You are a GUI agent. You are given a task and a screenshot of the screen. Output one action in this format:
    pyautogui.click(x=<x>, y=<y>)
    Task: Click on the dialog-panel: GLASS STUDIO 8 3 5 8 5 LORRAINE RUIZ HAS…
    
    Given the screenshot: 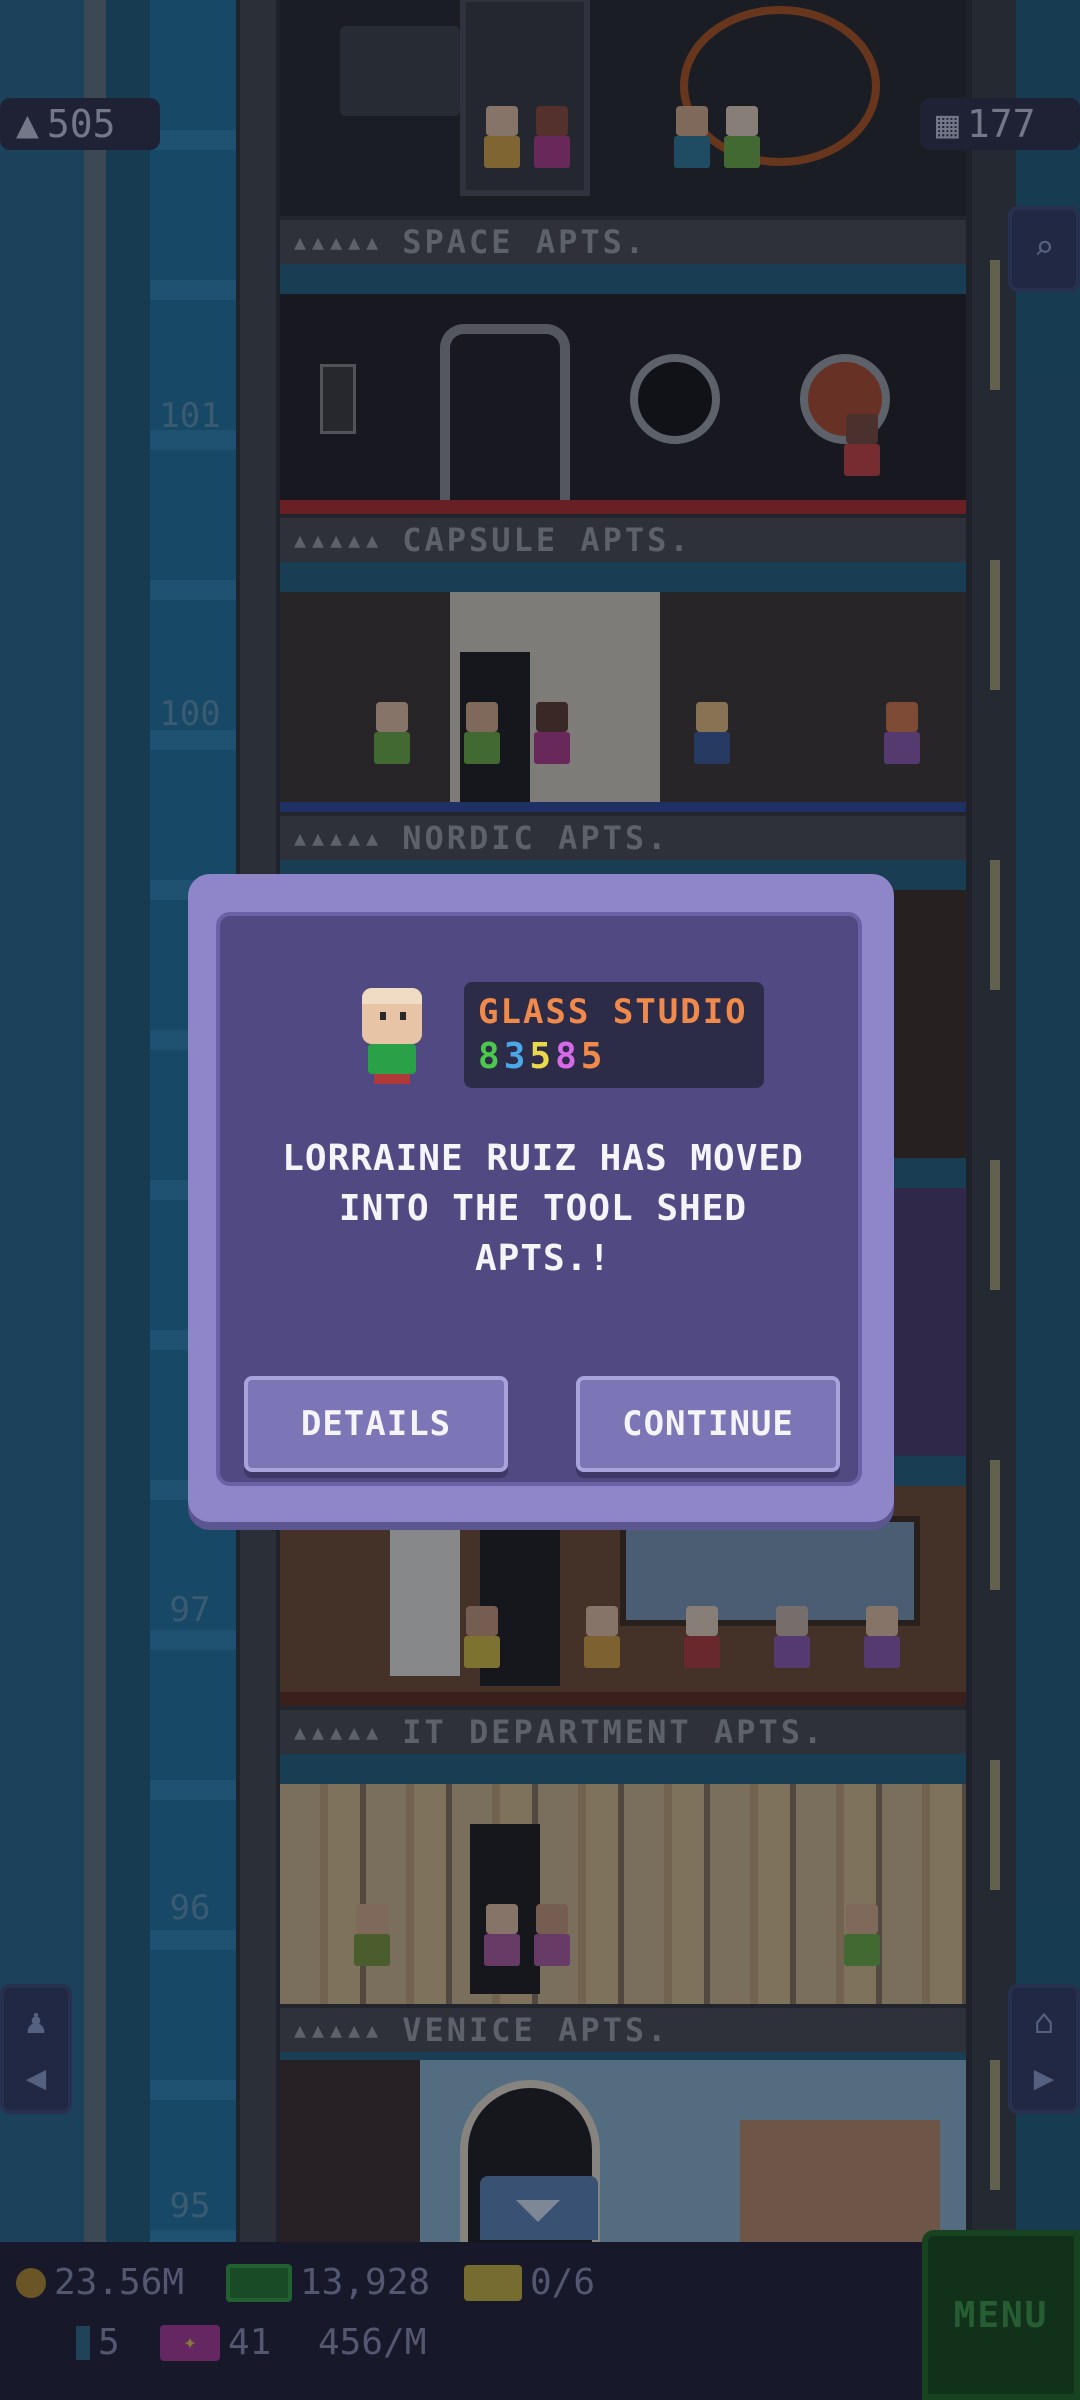 What is the action you would take?
    pyautogui.click(x=539, y=1199)
    